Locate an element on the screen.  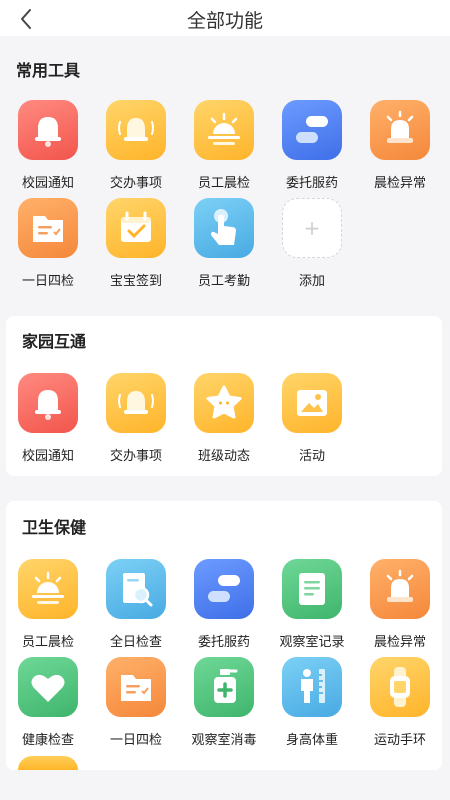
feature-label: 运动手环 is located at coordinates (399, 740).